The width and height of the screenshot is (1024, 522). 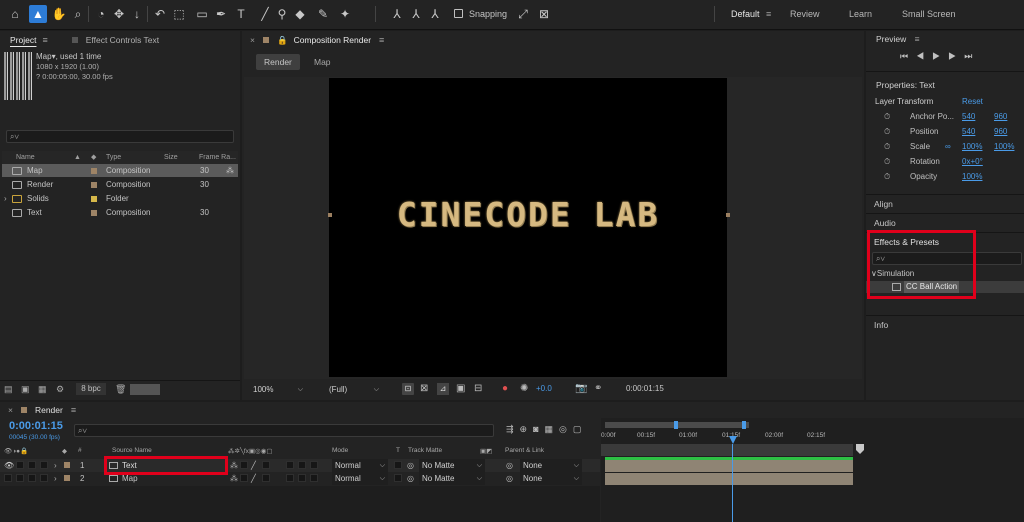 What do you see at coordinates (265, 14) in the screenshot?
I see `brush-tool-icon: ╱` at bounding box center [265, 14].